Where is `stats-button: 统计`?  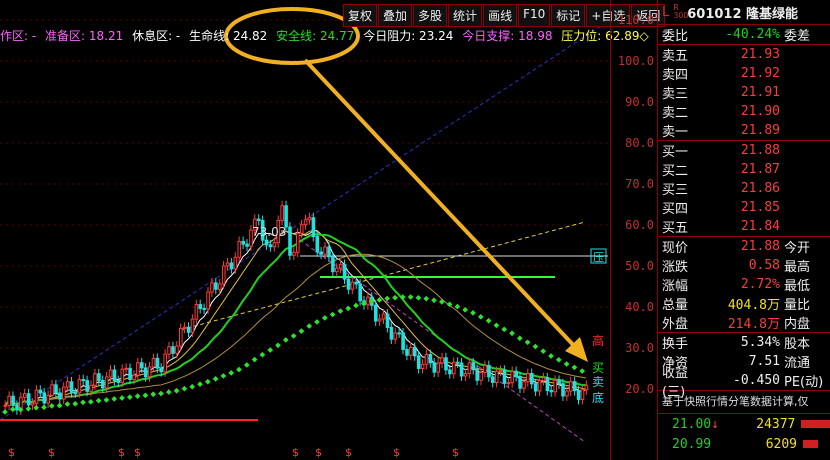 stats-button: 统计 is located at coordinates (465, 15).